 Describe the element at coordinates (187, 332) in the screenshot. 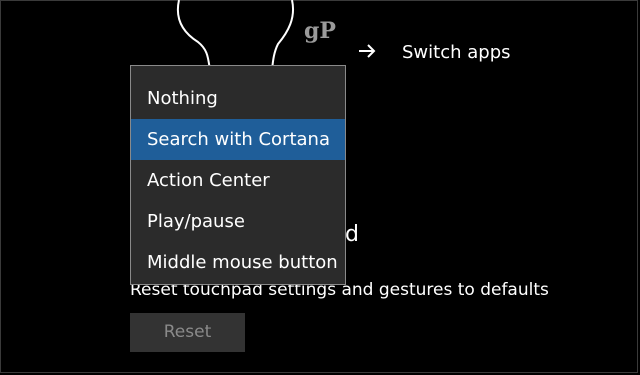

I see `reset-button: Reset` at that location.